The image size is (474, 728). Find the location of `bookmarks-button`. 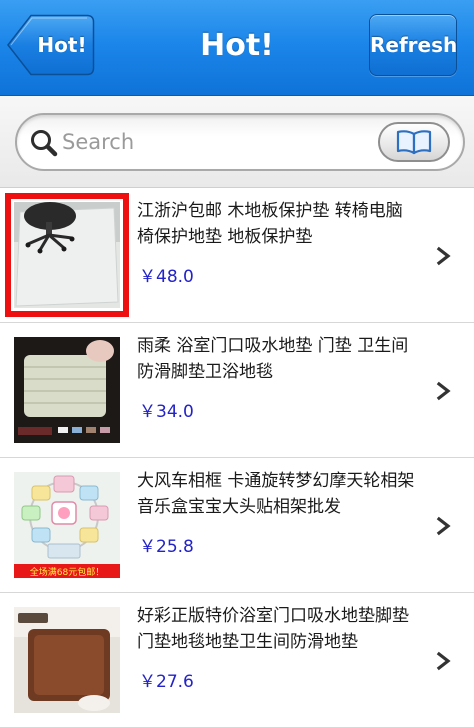

bookmarks-button is located at coordinates (414, 142).